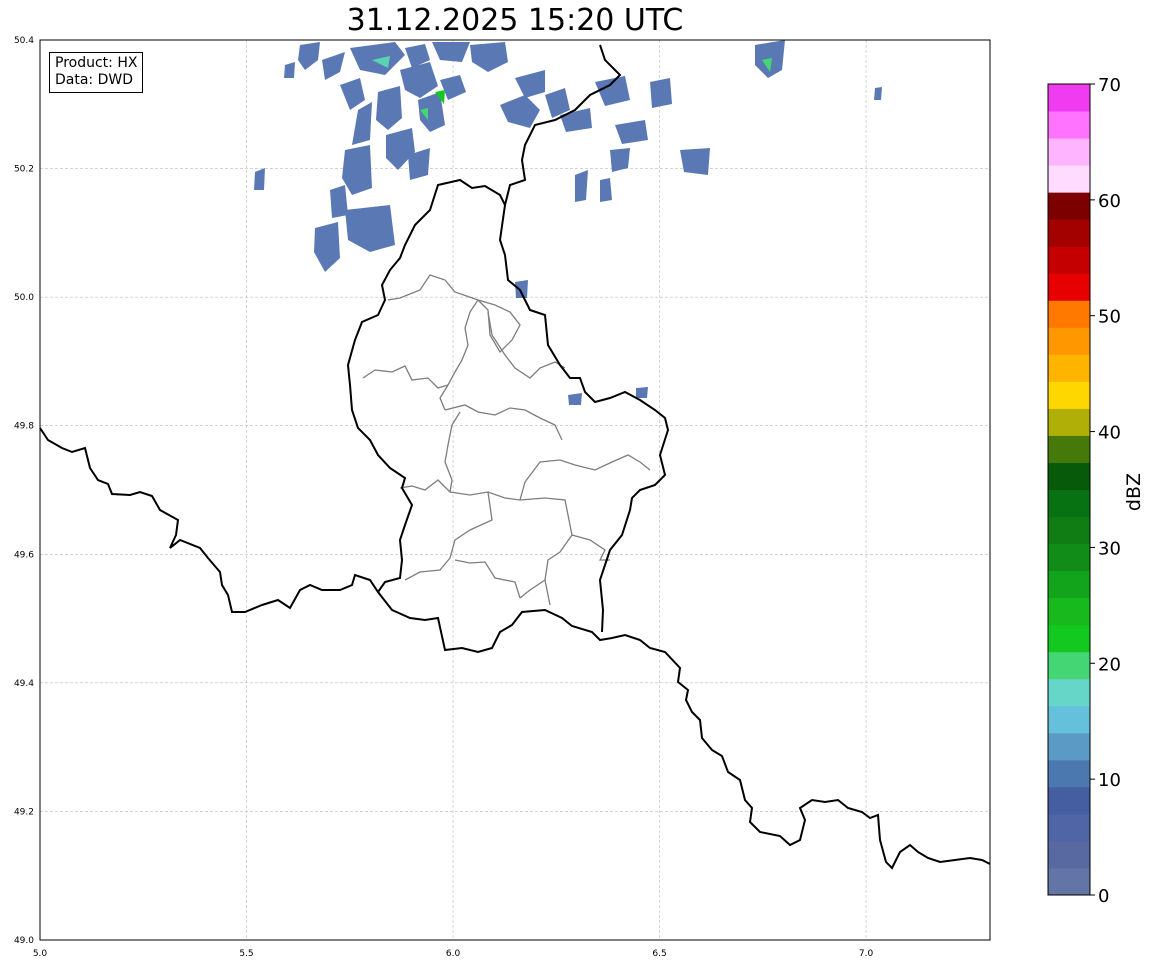  What do you see at coordinates (1109, 85) in the screenshot?
I see `colorbar-tick-label: 70` at bounding box center [1109, 85].